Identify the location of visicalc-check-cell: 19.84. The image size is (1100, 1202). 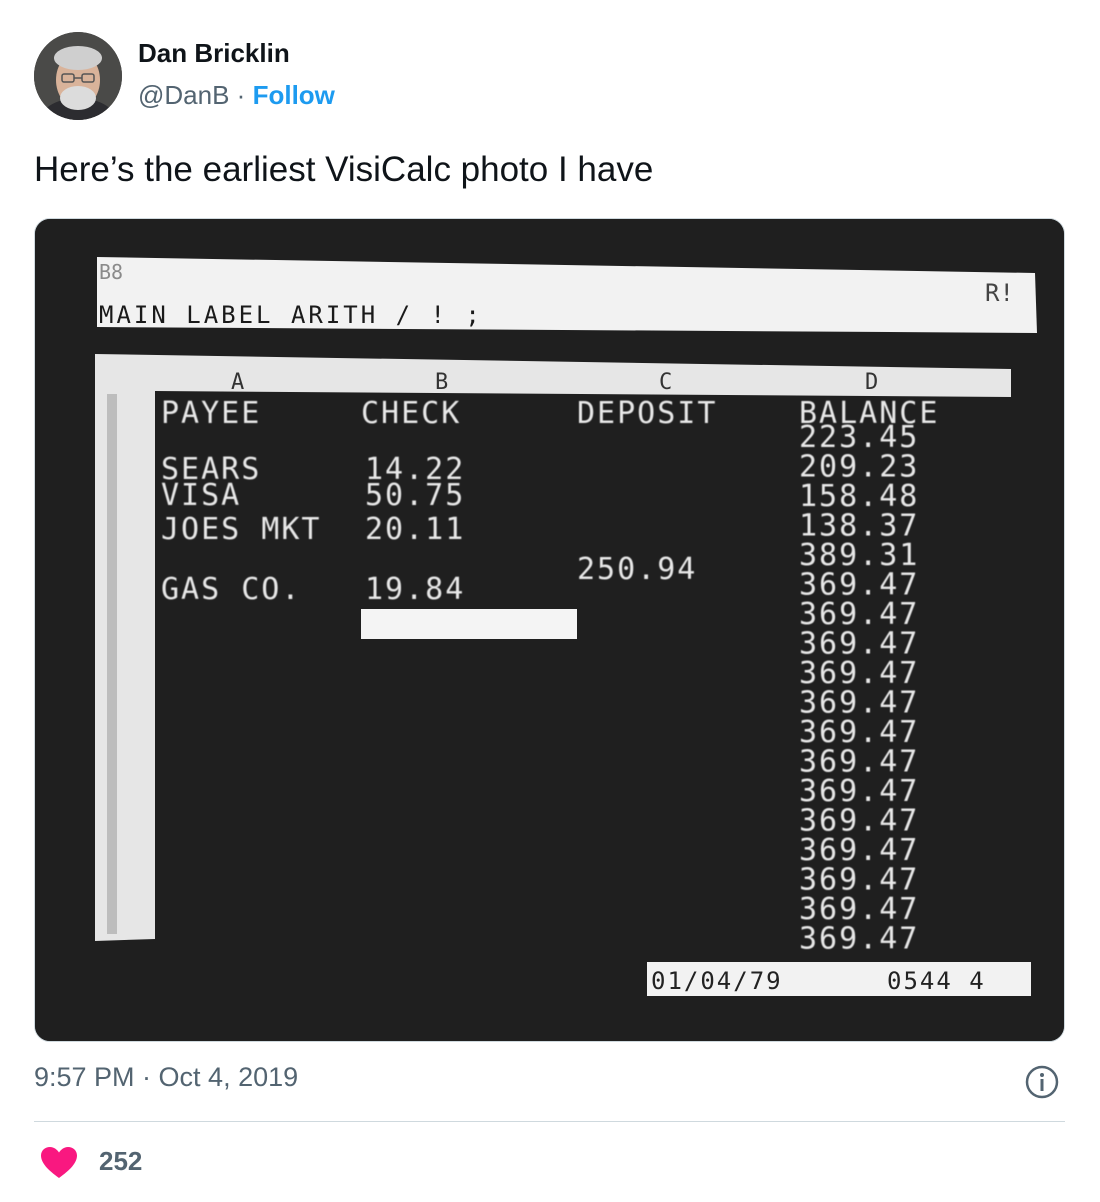
(415, 589).